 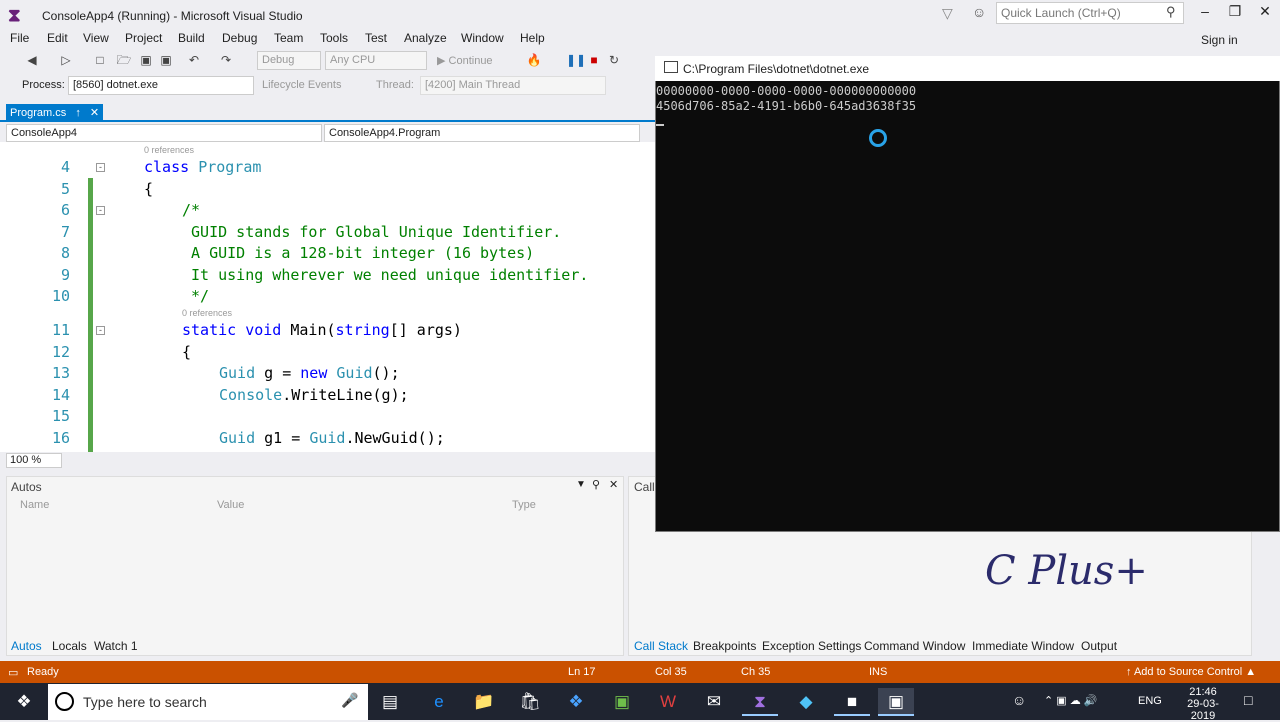 What do you see at coordinates (1203, 704) in the screenshot?
I see `clock: 21:46 29-03-2019` at bounding box center [1203, 704].